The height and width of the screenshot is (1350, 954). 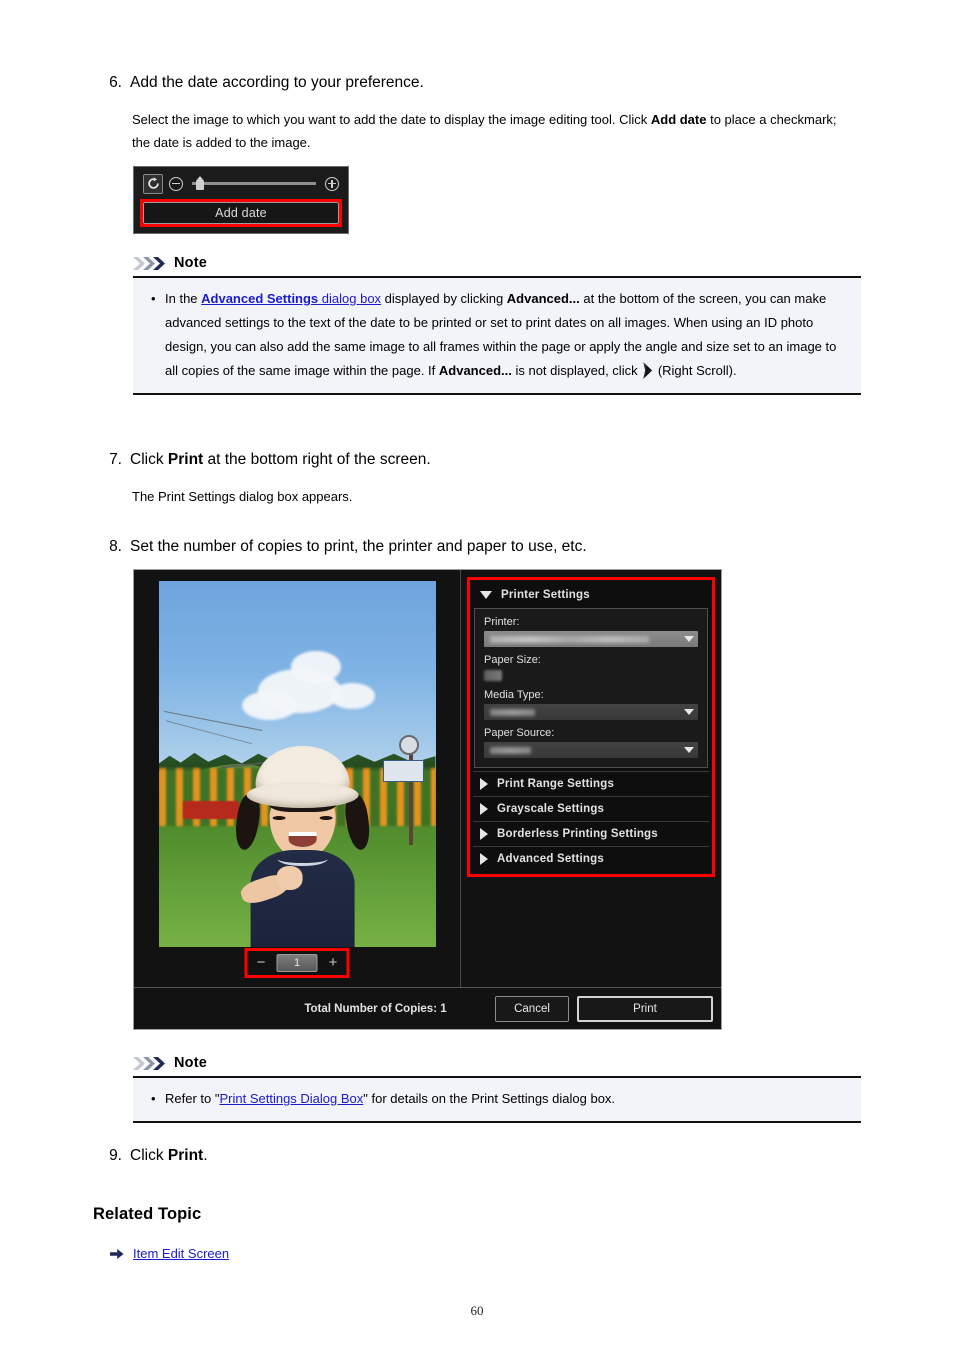 I want to click on section-print-range-settings-label: Print Range Settings, so click(x=556, y=784).